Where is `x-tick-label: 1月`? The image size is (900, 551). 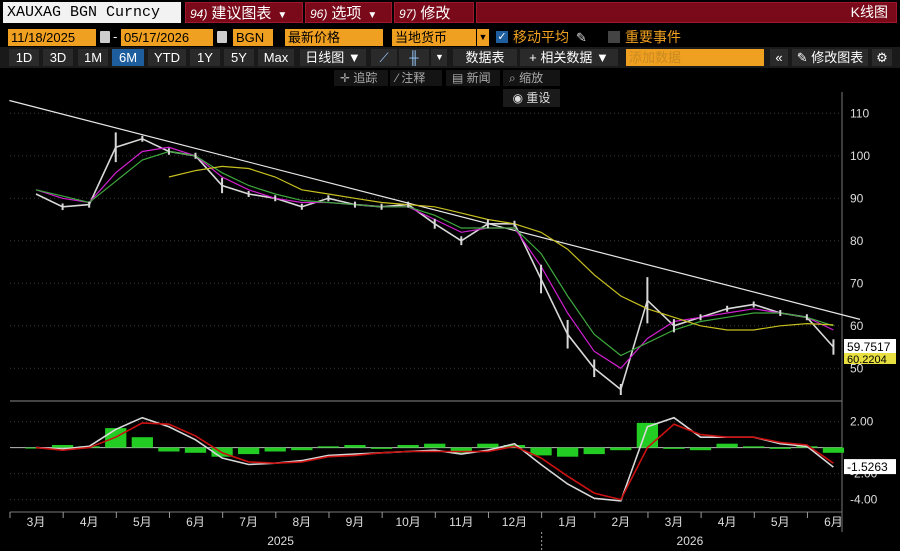 x-tick-label: 1月 is located at coordinates (567, 522).